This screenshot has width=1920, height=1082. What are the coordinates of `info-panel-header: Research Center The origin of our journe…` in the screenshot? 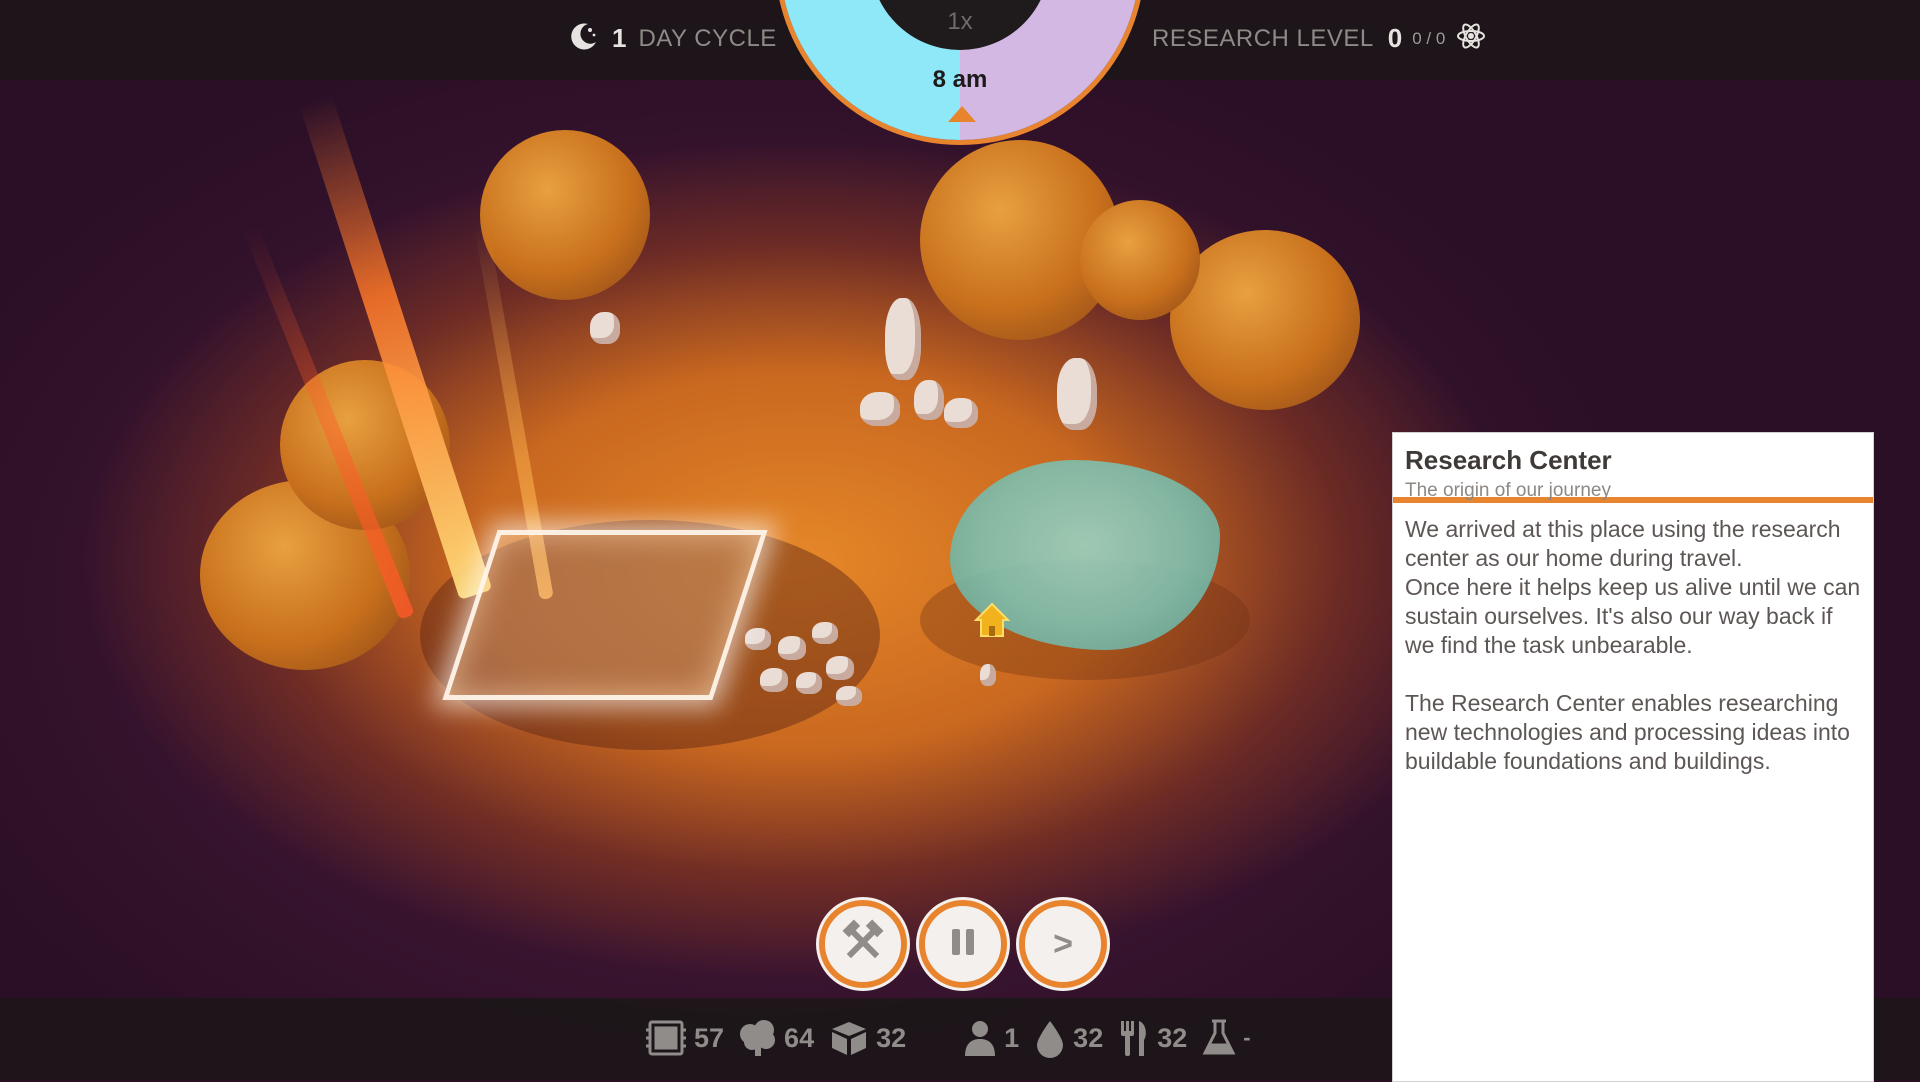 It's located at (1633, 468).